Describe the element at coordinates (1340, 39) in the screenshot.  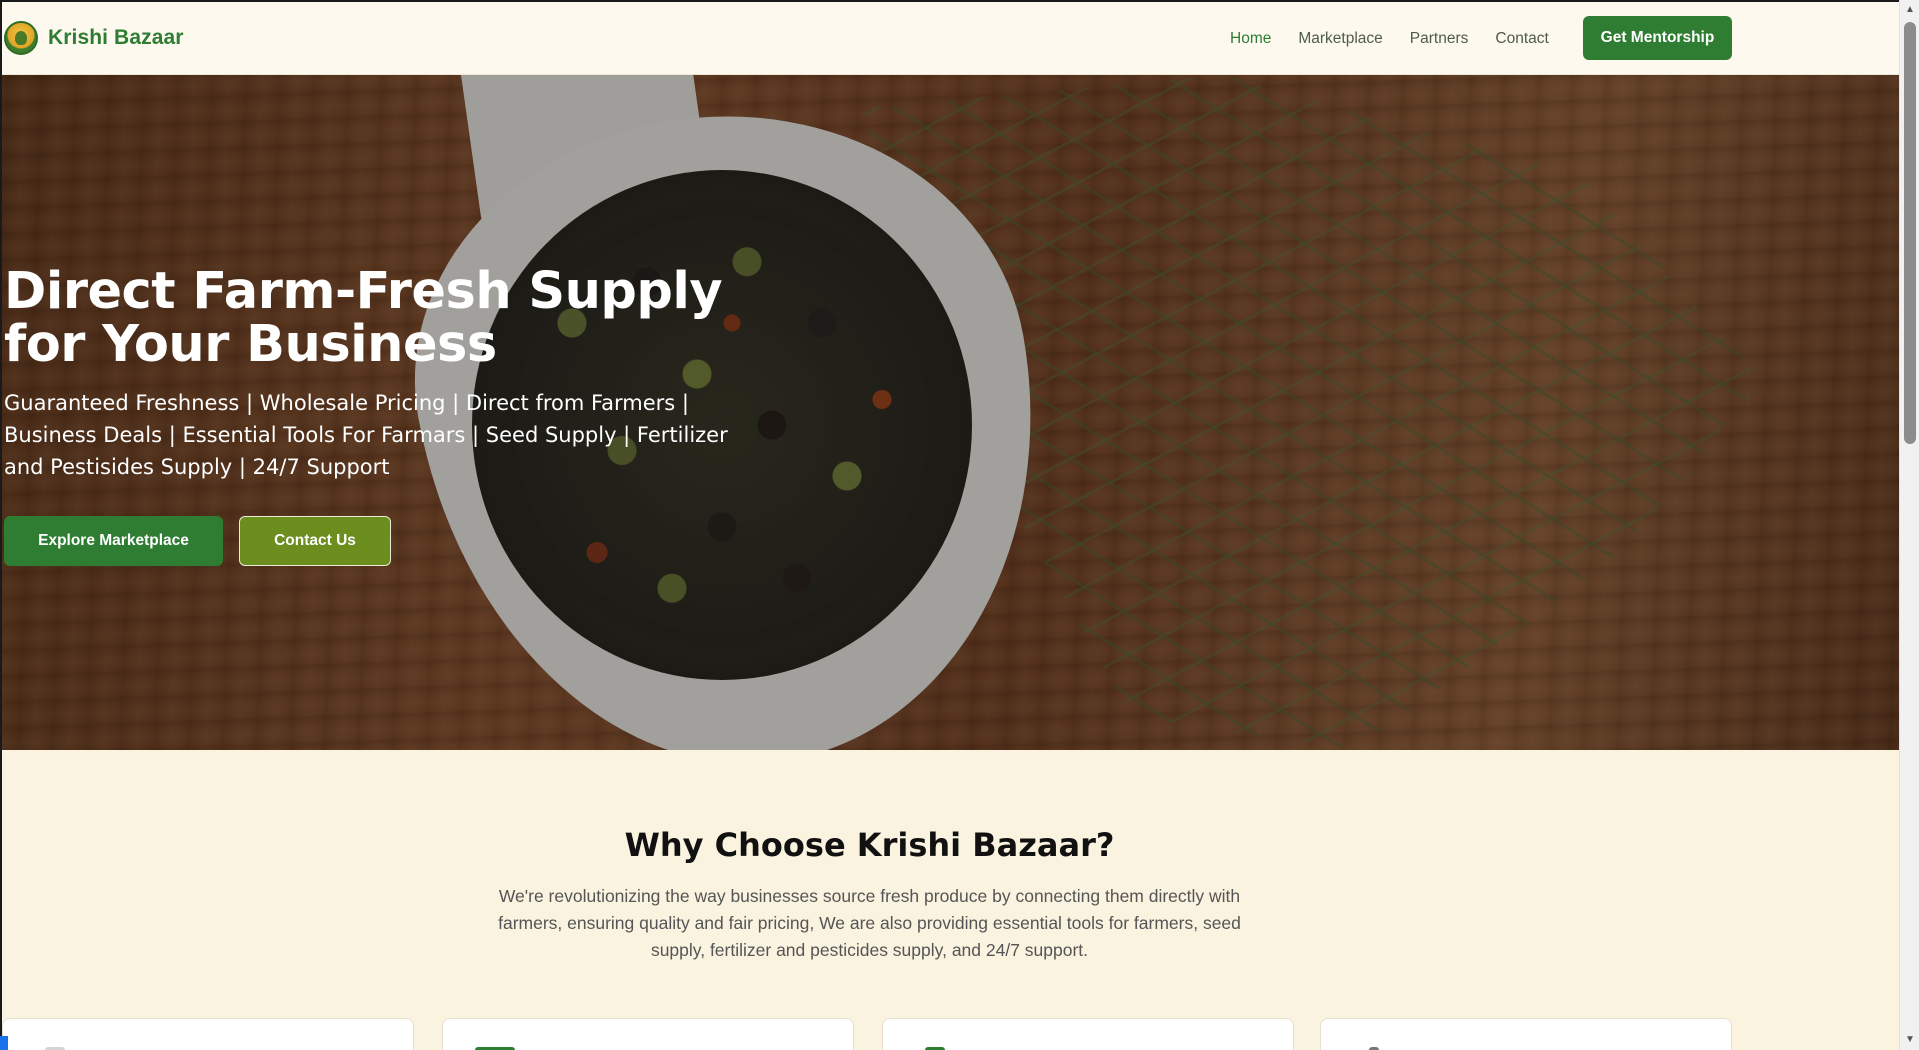
I see `nav-link-marketplace: Marketplace` at that location.